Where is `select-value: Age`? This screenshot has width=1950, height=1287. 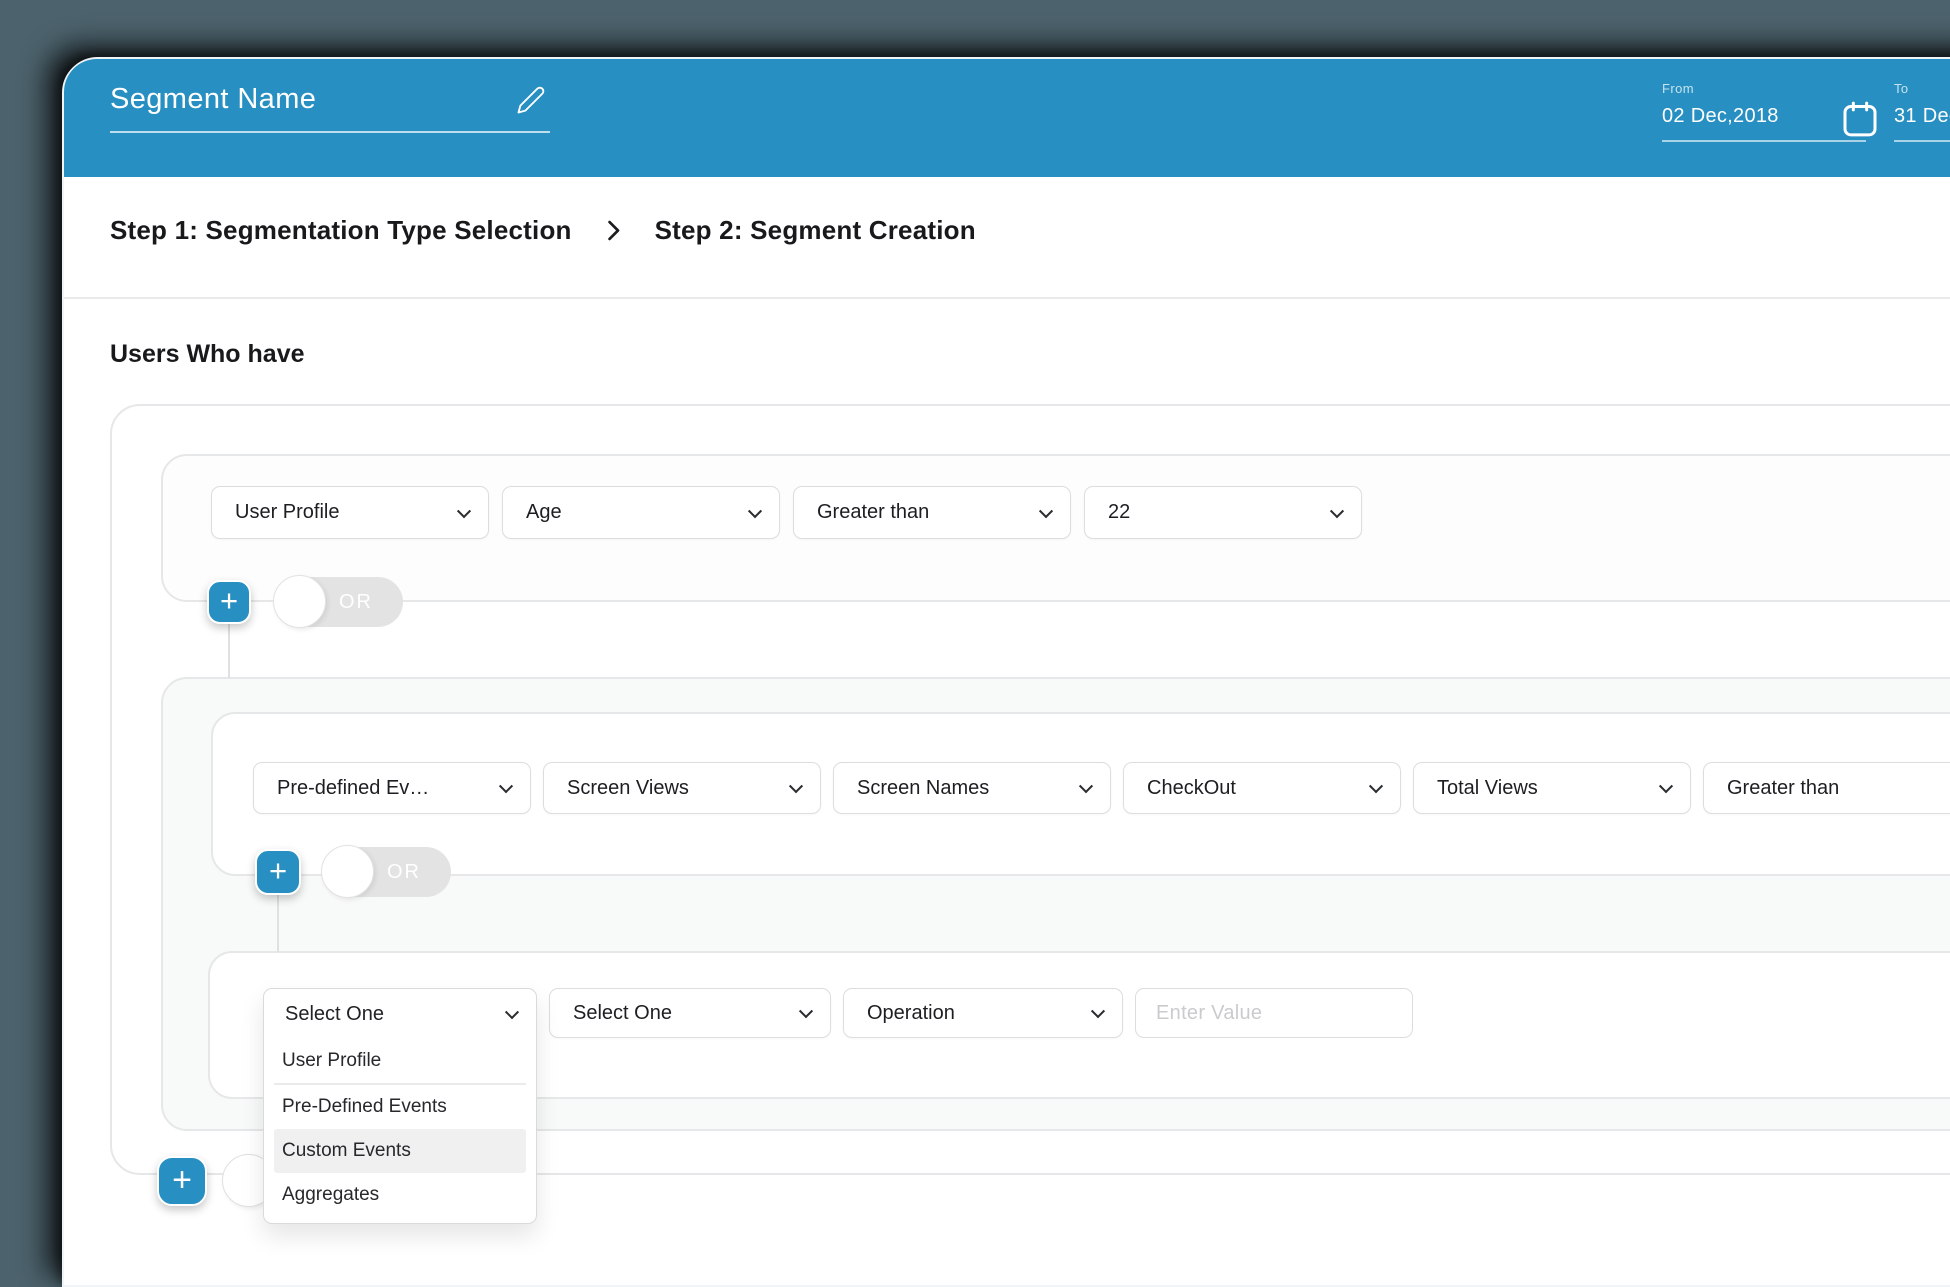 select-value: Age is located at coordinates (544, 512).